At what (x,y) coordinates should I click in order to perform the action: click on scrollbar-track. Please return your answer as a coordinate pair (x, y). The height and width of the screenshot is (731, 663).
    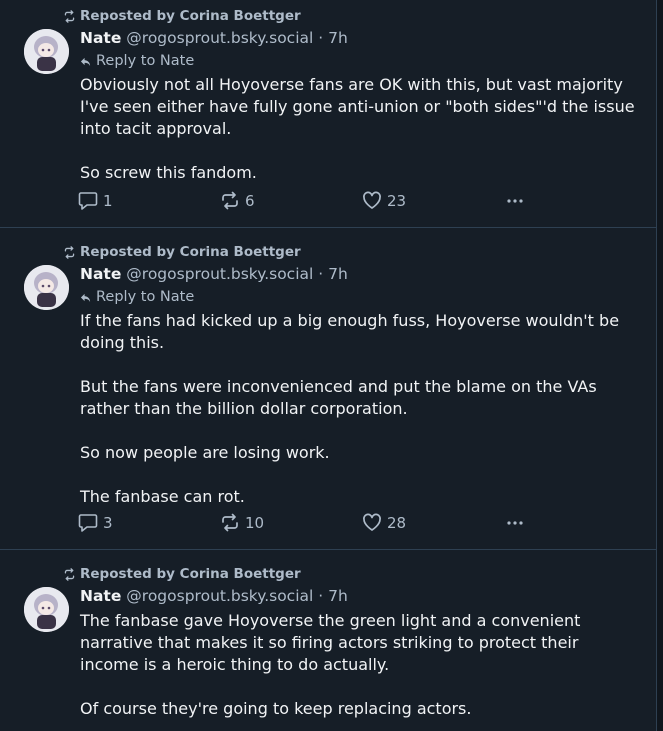
    Looking at the image, I should click on (660, 365).